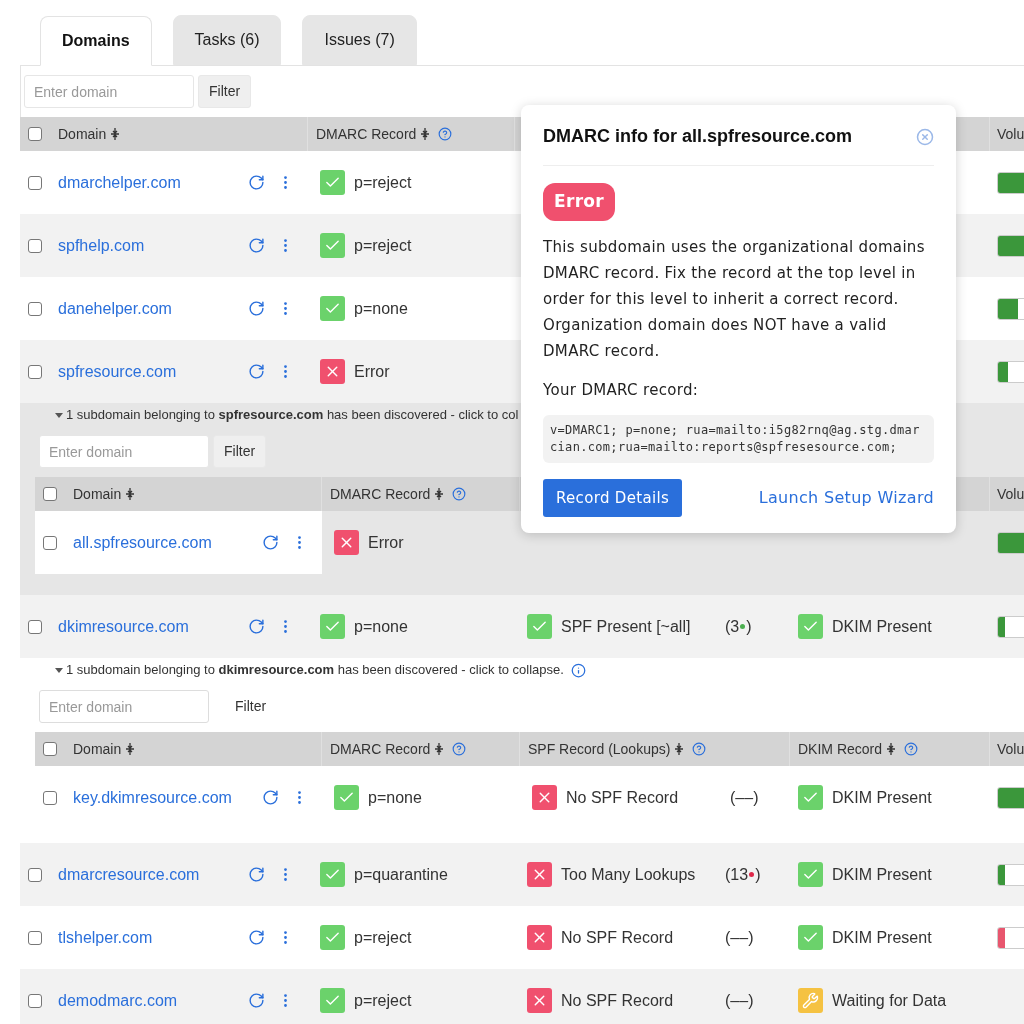 Image resolution: width=1024 pixels, height=1024 pixels. I want to click on status-text: SPF Present [~all], so click(626, 626).